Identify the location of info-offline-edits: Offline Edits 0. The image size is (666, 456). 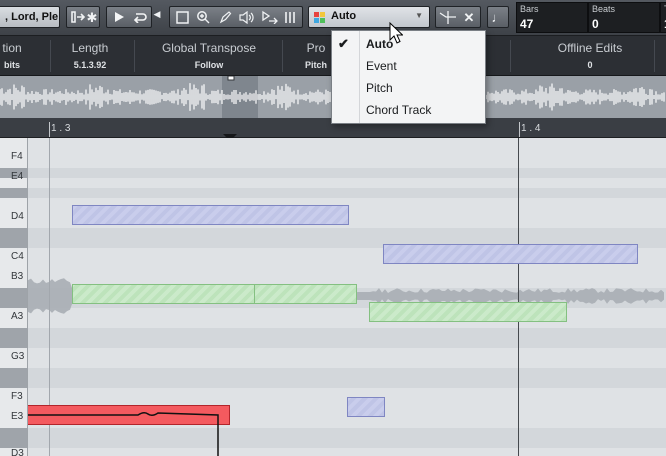
(590, 56).